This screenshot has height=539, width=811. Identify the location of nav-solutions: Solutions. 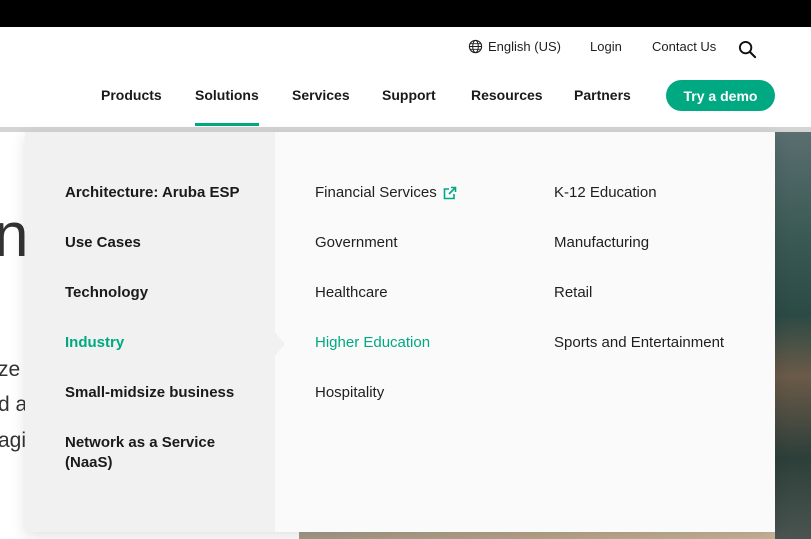
(227, 106).